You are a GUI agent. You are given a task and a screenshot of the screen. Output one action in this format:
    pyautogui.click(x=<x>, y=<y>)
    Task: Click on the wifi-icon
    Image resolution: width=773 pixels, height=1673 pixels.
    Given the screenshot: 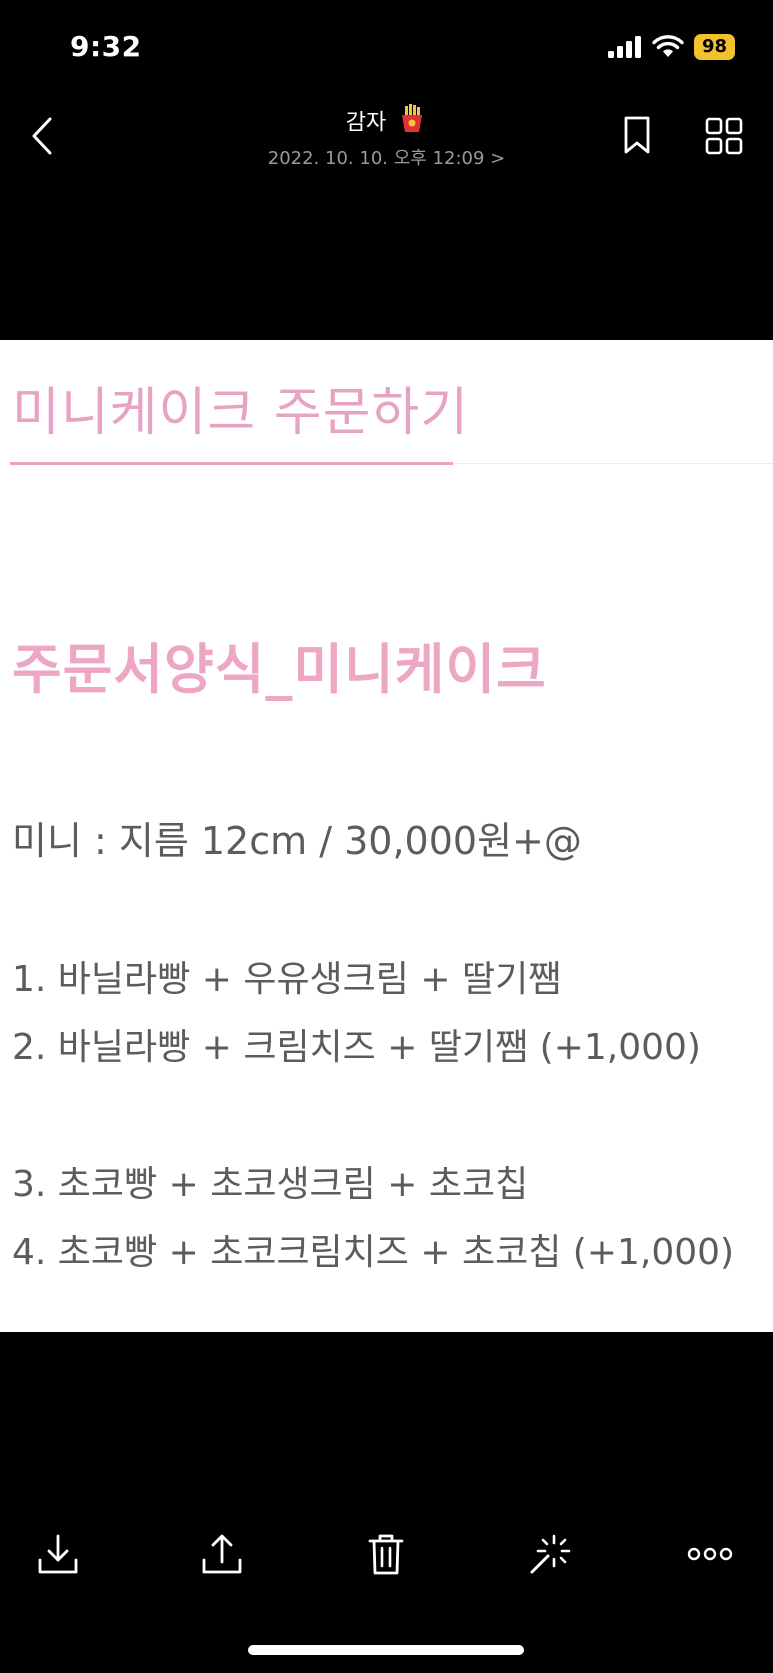 What is the action you would take?
    pyautogui.click(x=668, y=46)
    